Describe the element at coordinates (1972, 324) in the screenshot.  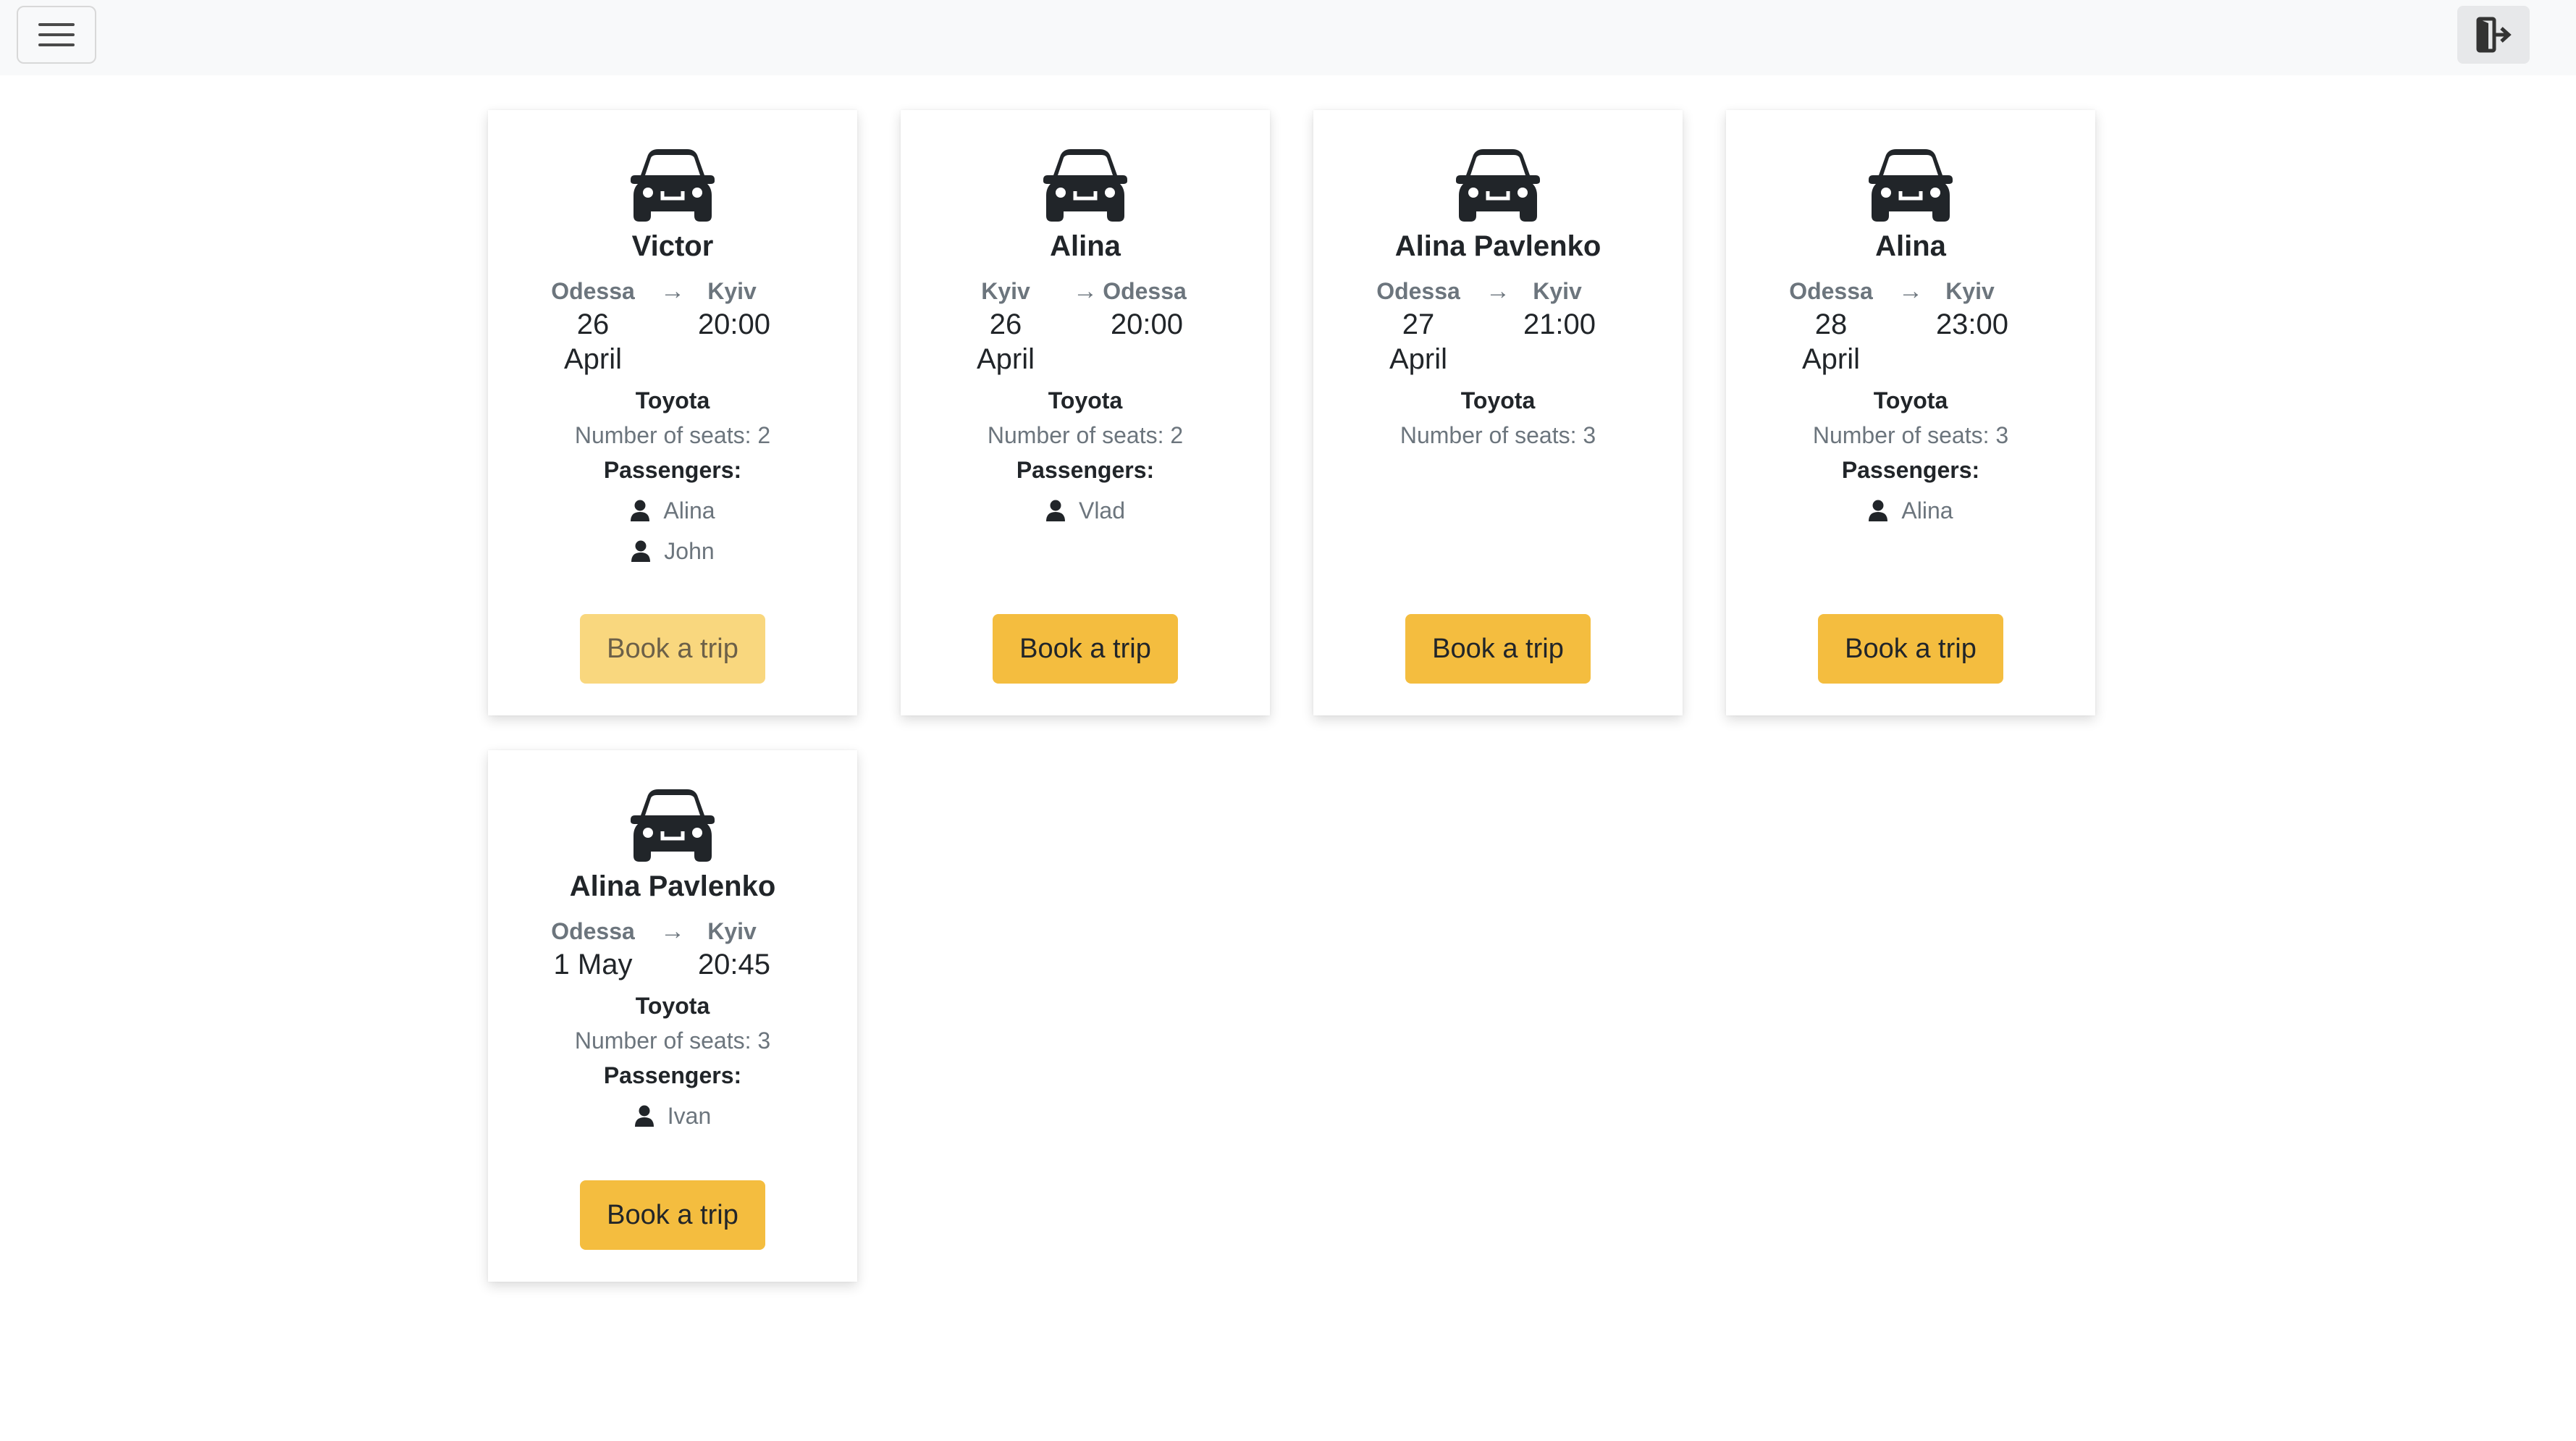
I see `trip-time: 23:00` at that location.